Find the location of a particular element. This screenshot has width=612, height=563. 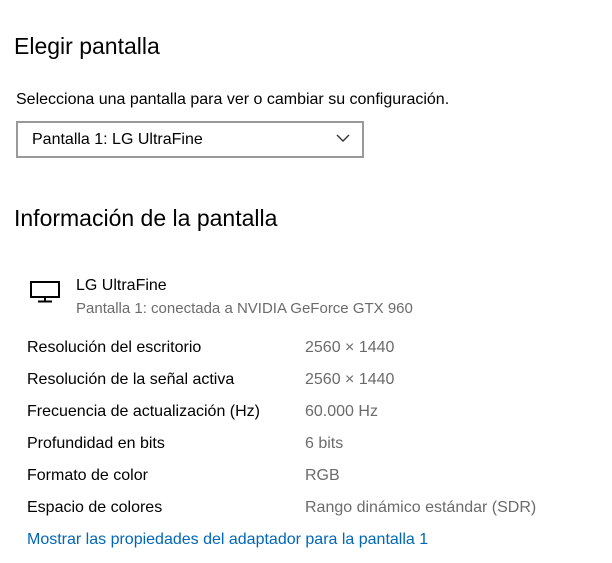

chevron-down-icon is located at coordinates (343, 138).